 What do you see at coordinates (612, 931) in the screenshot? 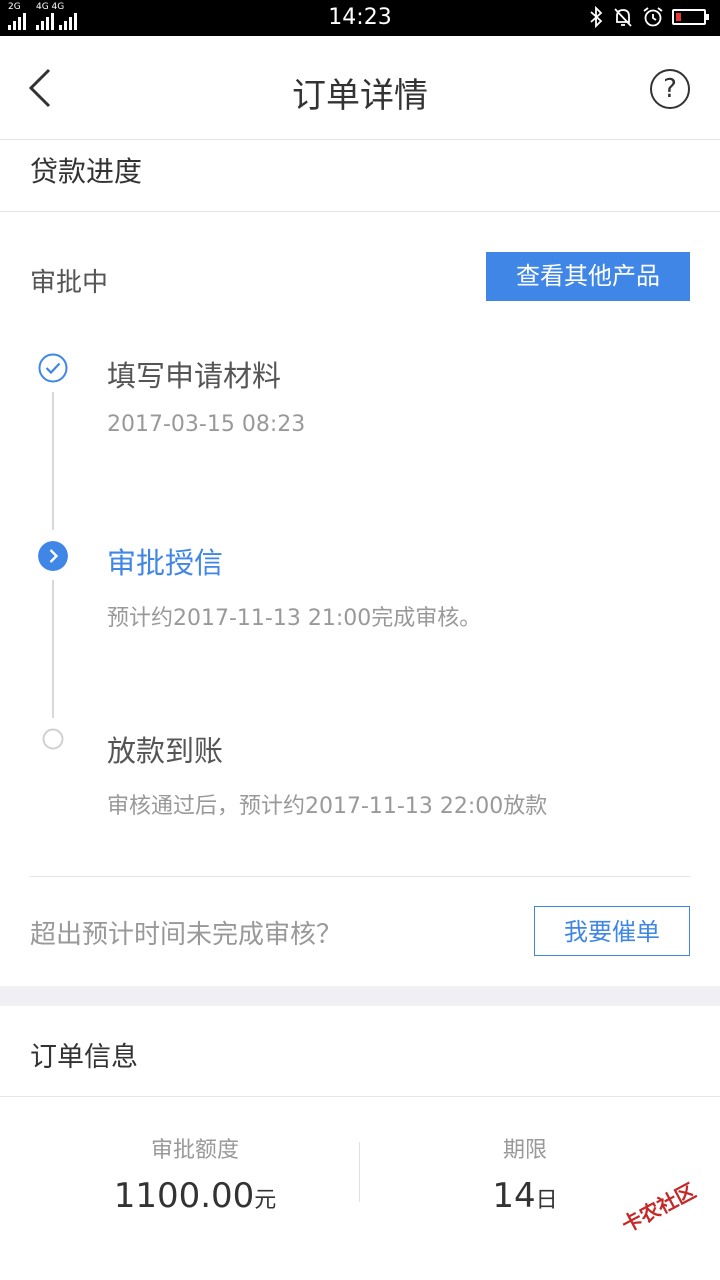
I see `urge-order-button: 我要催单` at bounding box center [612, 931].